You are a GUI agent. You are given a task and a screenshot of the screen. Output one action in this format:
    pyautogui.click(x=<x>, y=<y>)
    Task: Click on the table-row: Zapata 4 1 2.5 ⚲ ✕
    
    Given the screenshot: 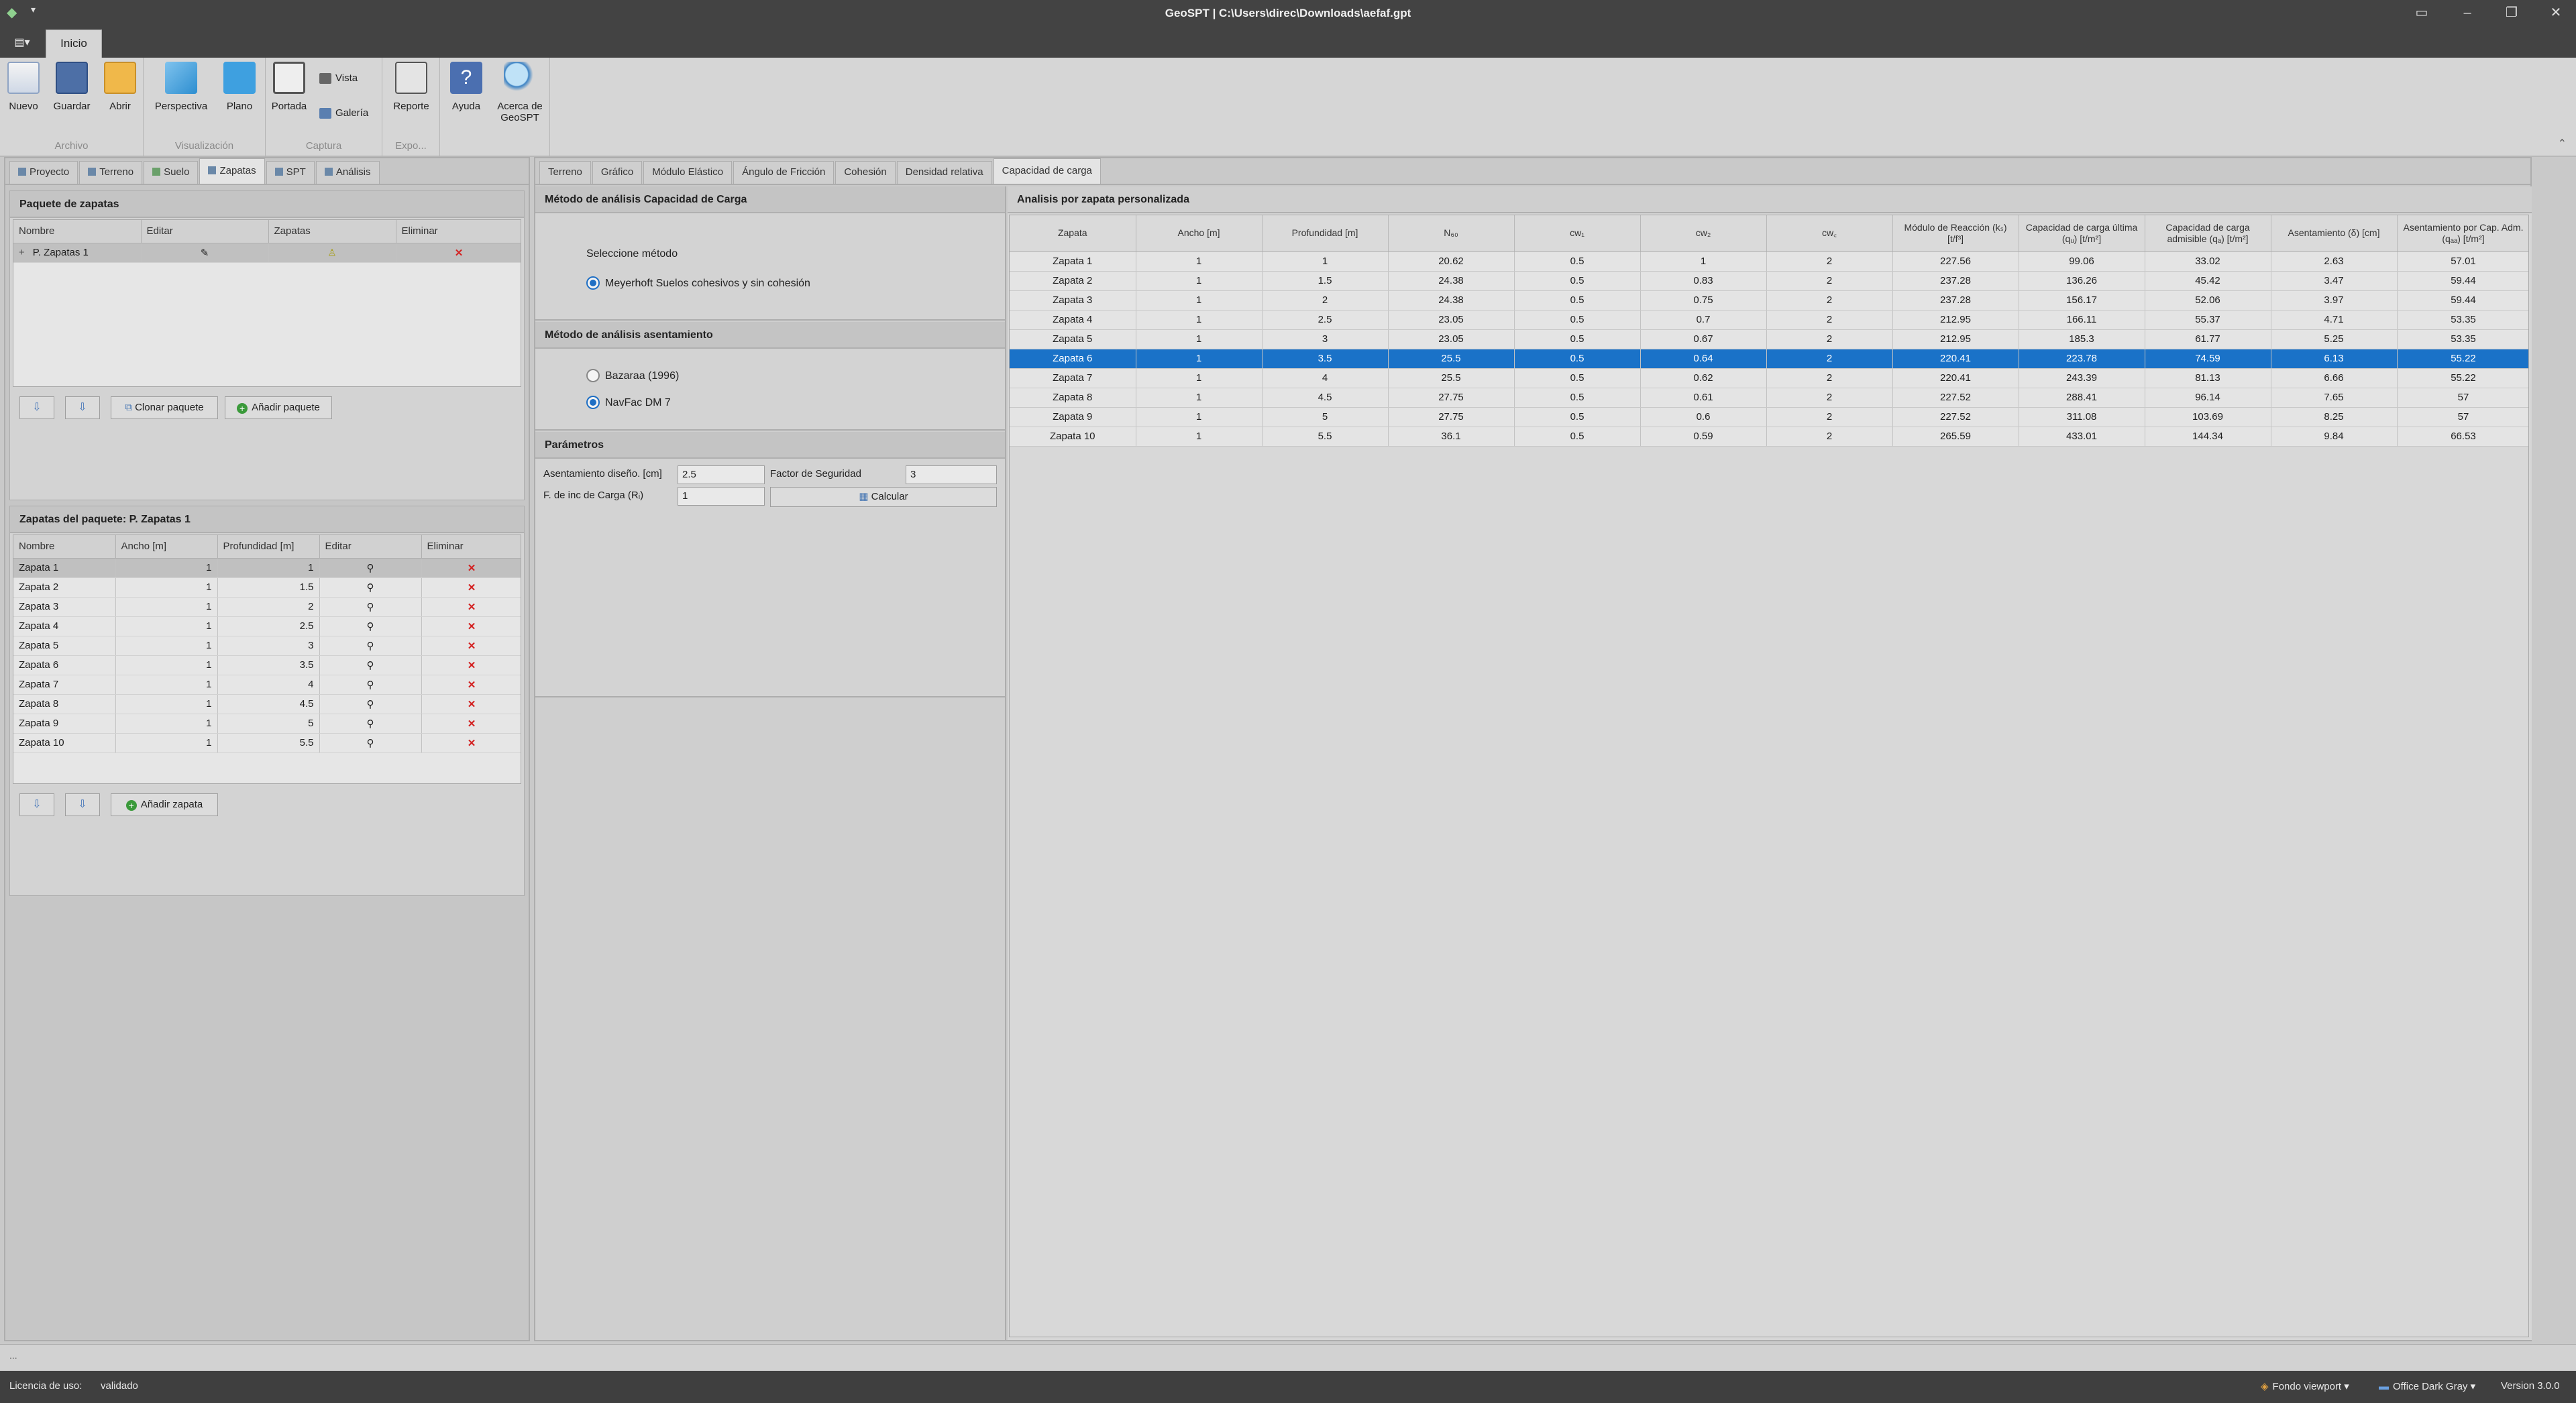 What is the action you would take?
    pyautogui.click(x=267, y=626)
    